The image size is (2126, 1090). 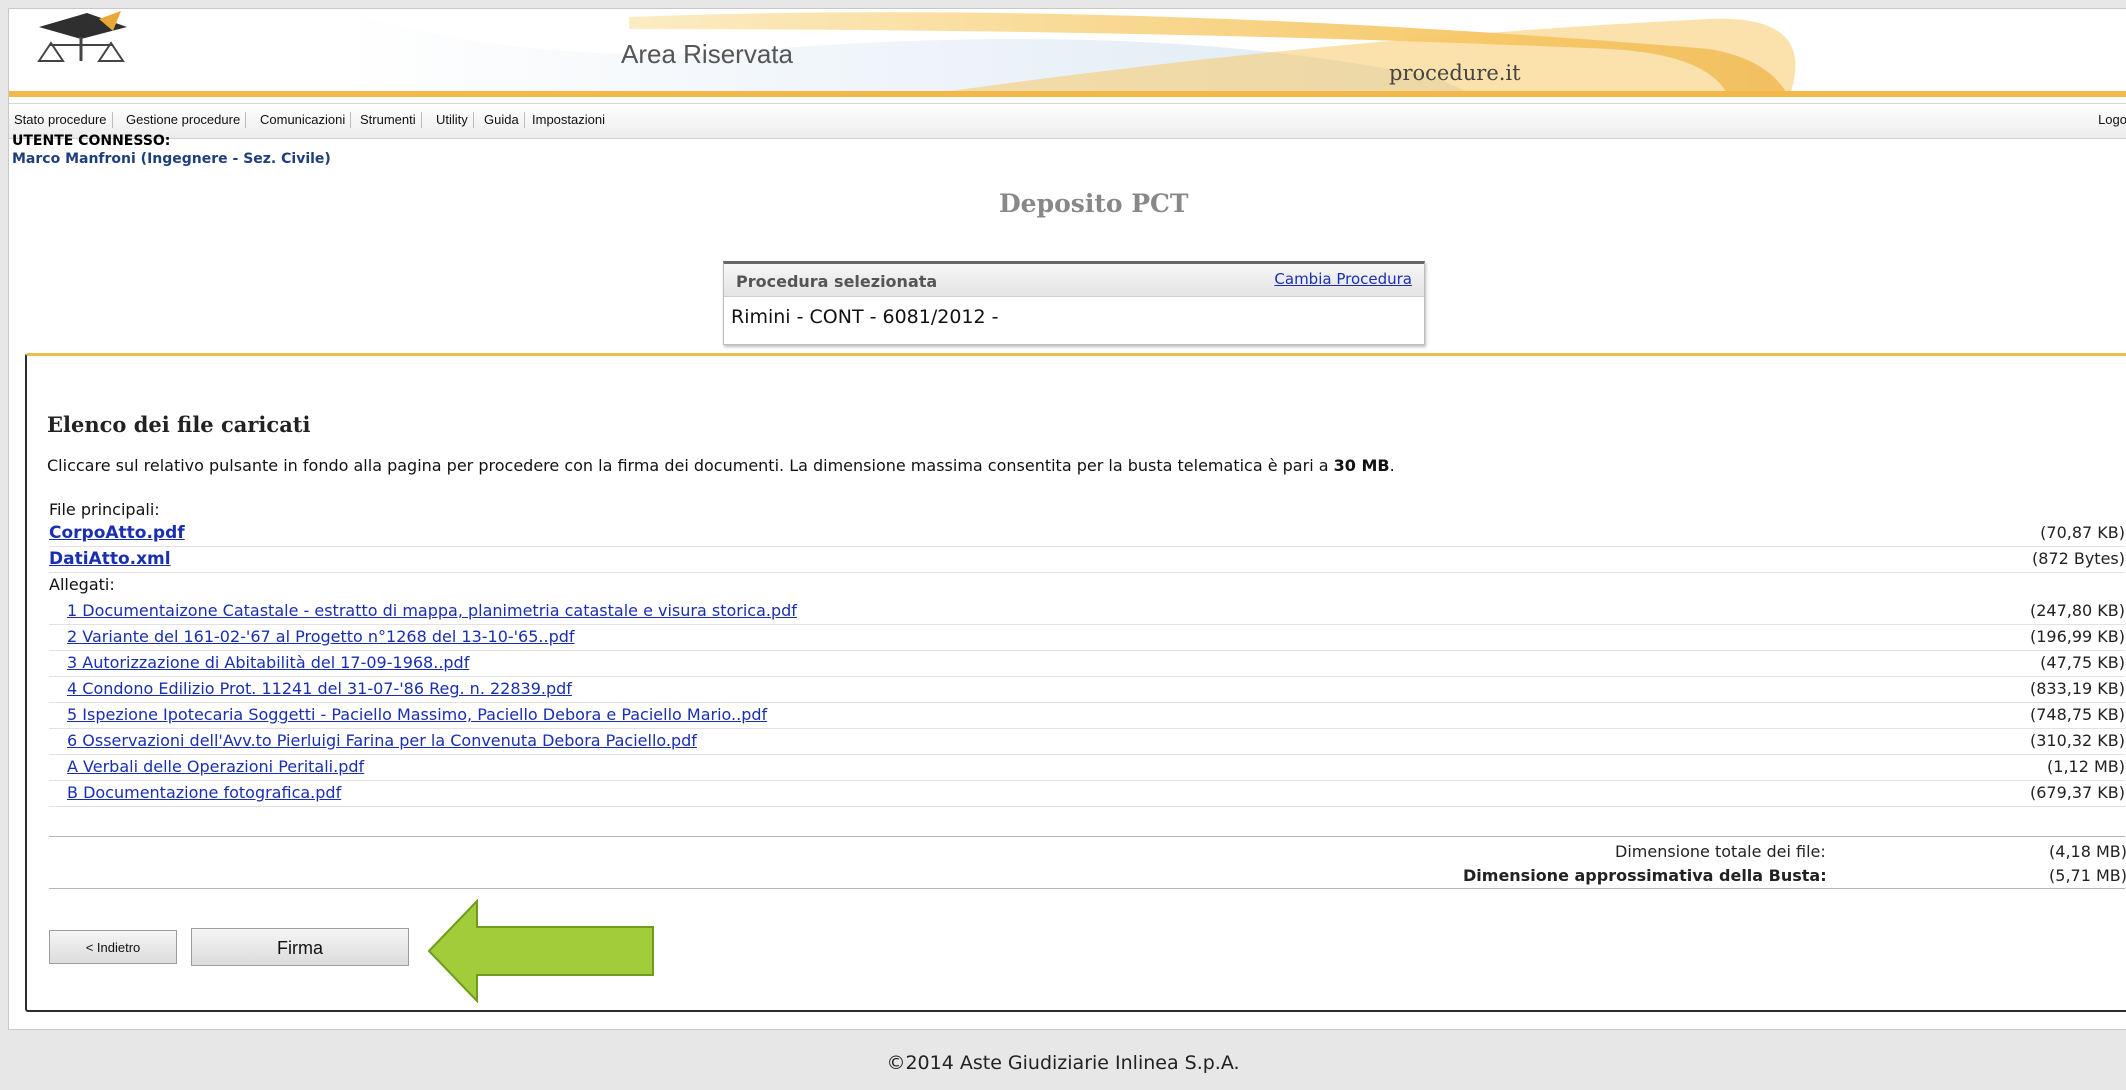 I want to click on total-size-value: (4,18 MB), so click(x=2087, y=851).